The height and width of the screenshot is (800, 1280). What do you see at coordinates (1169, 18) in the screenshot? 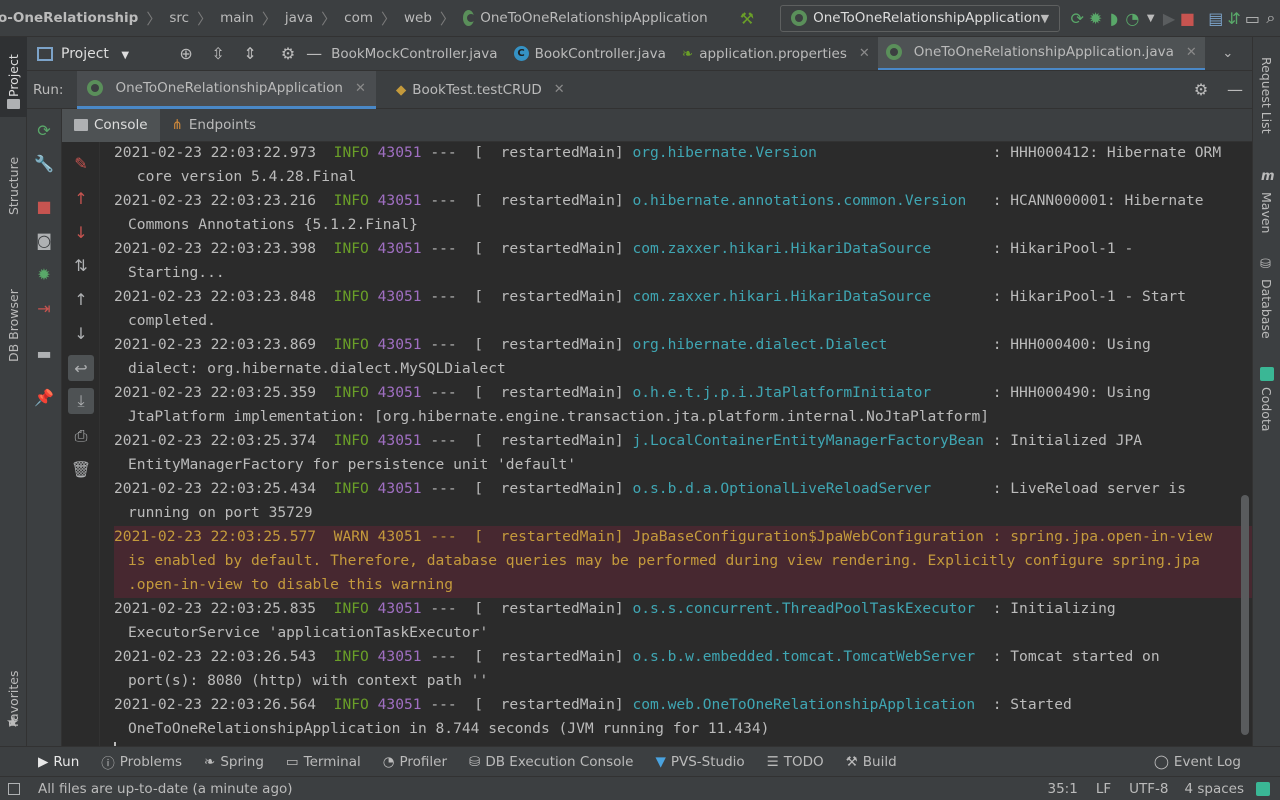
I see `run-play-icon: ▶` at bounding box center [1169, 18].